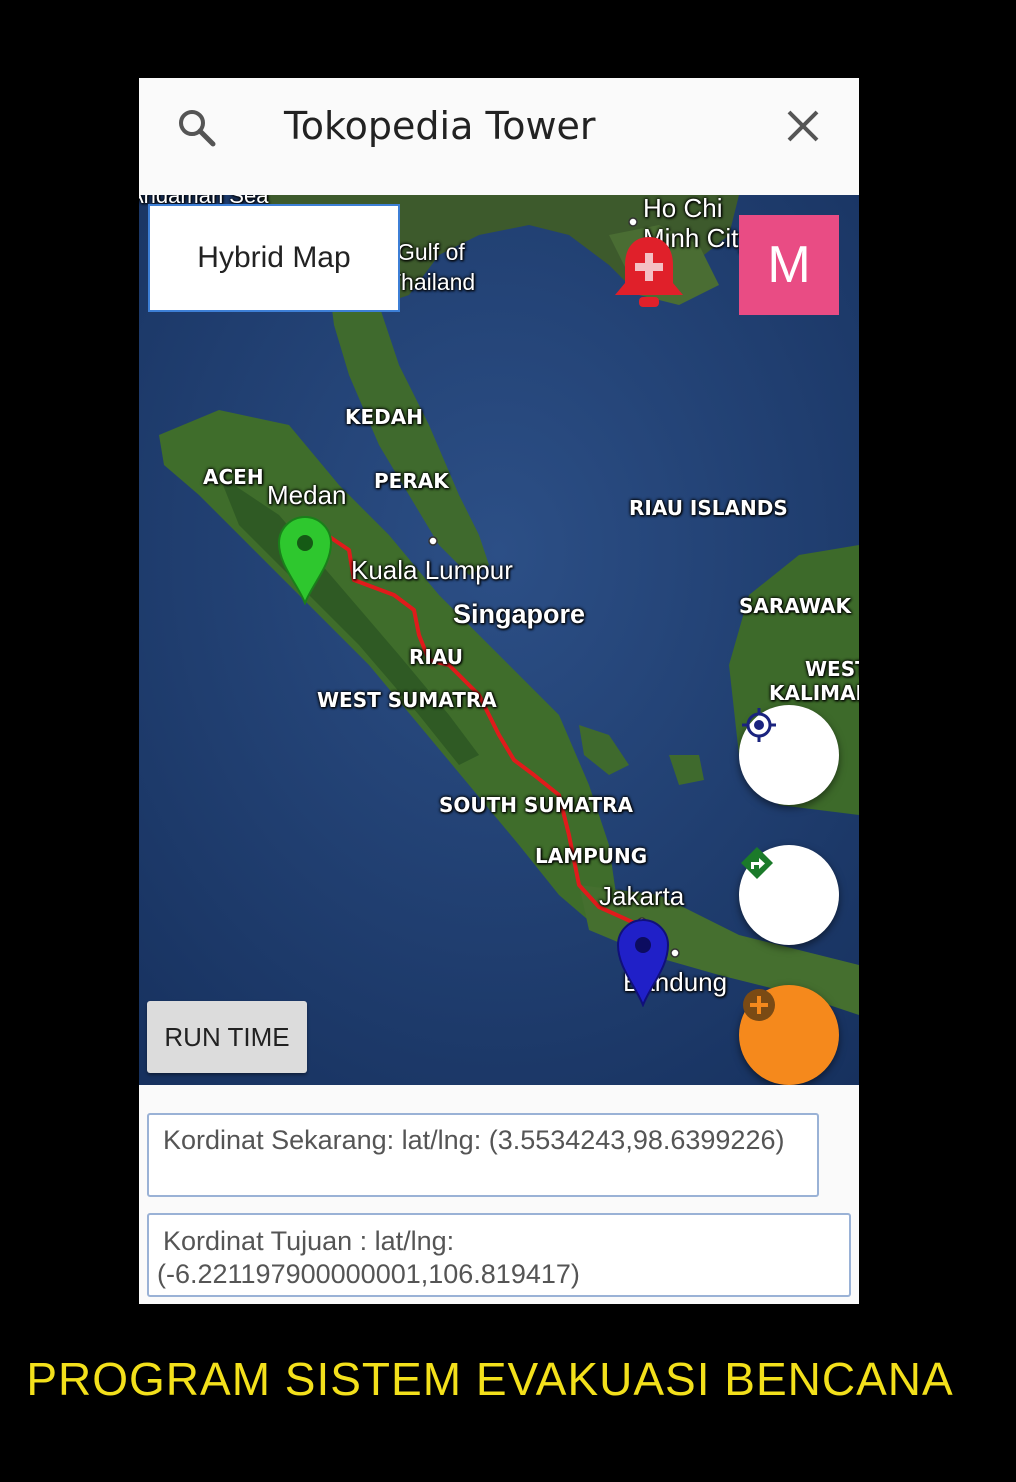  Describe the element at coordinates (591, 856) in the screenshot. I see `map-label-lampung: LAMPUNG` at that location.